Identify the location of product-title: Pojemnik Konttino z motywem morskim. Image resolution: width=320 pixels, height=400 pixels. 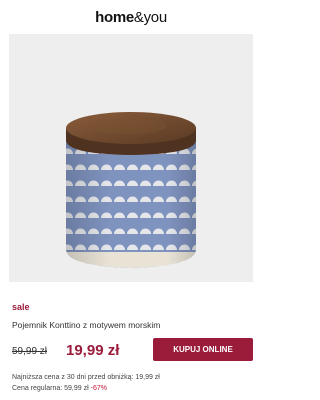
(86, 325).